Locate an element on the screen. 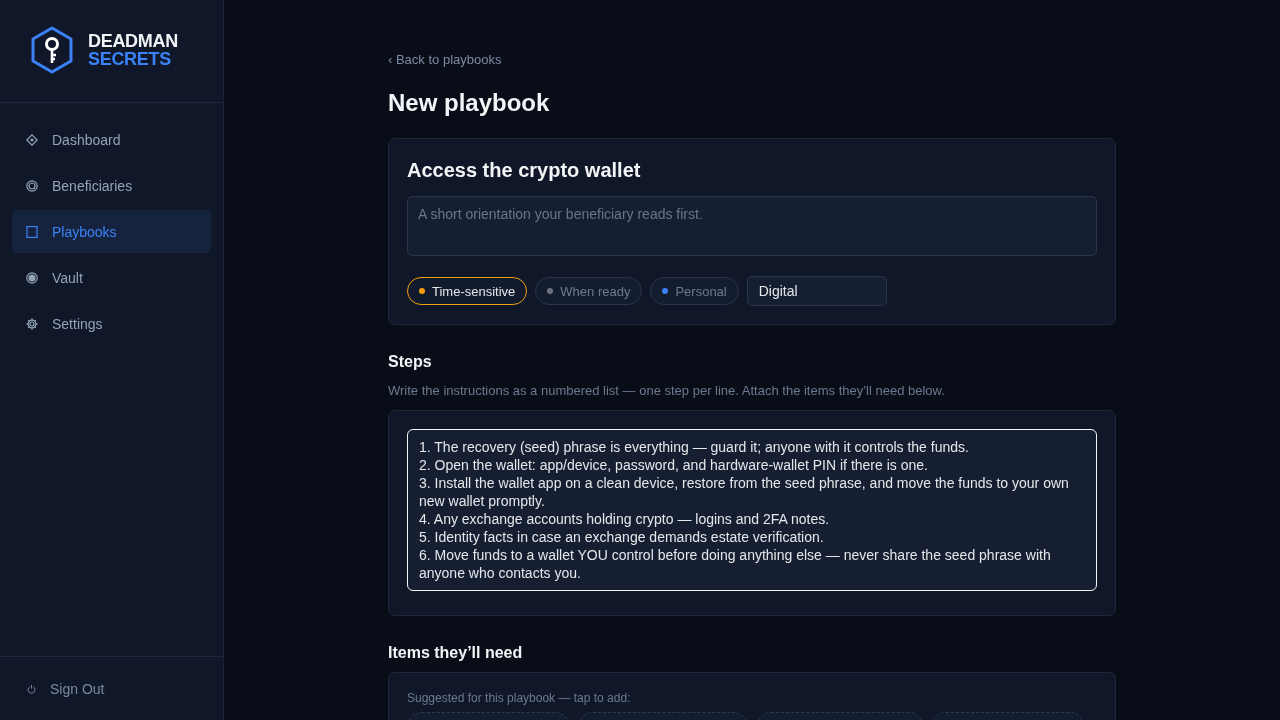  nav-item: Settings is located at coordinates (111, 323).